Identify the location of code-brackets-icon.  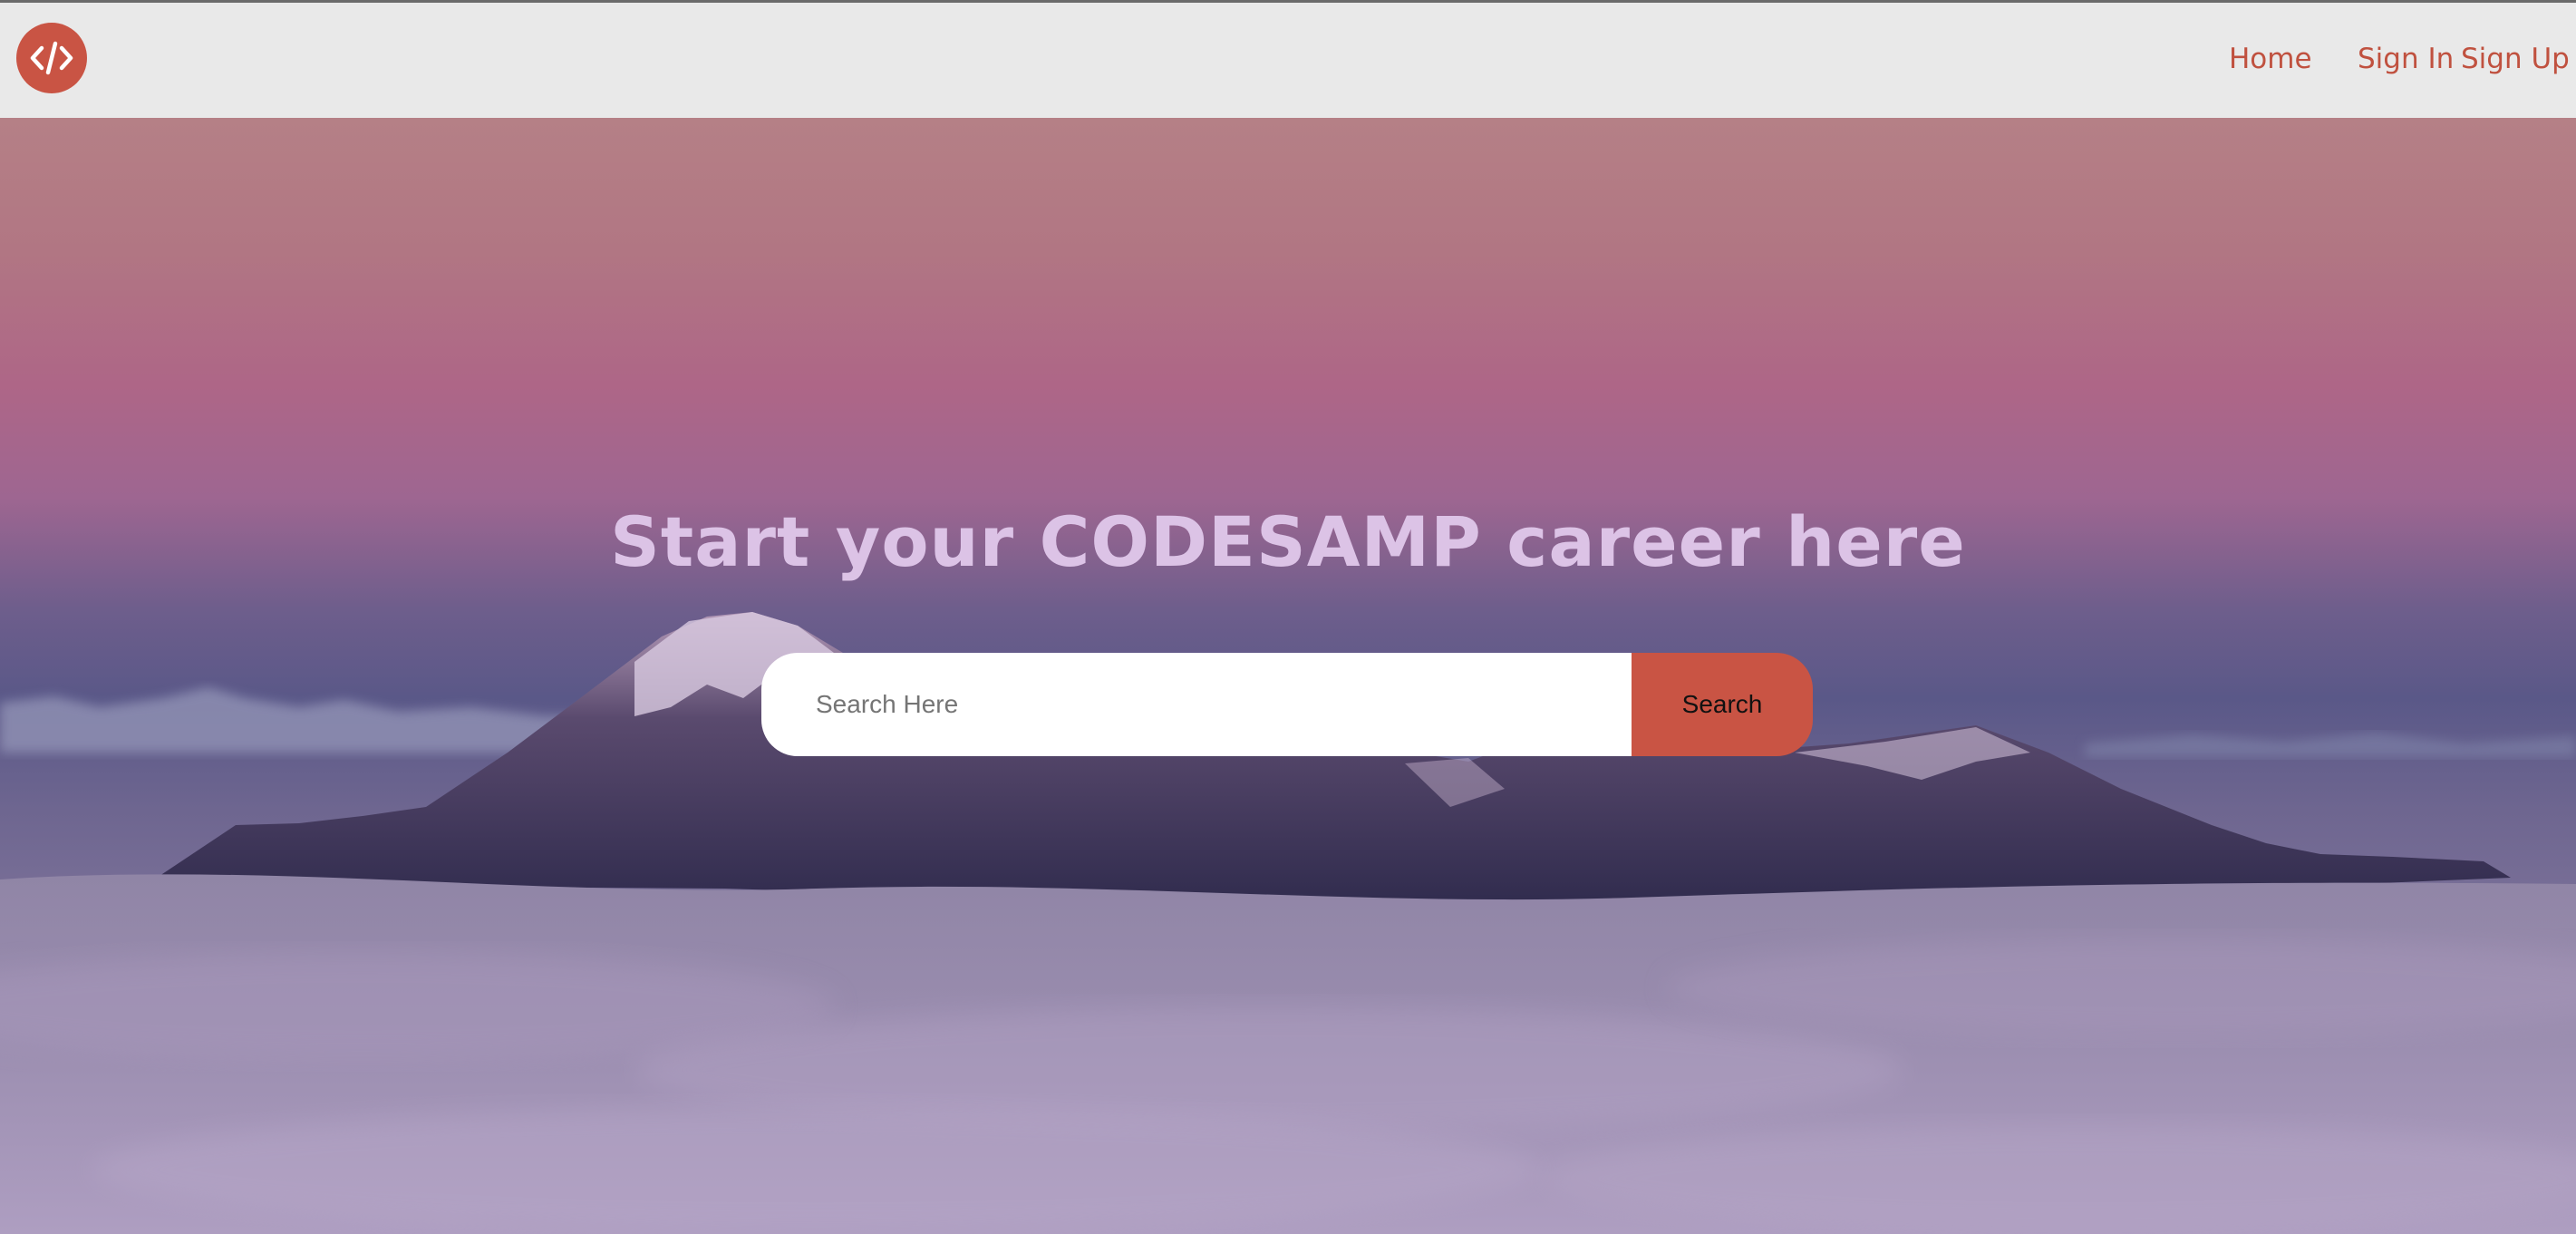
(51, 58).